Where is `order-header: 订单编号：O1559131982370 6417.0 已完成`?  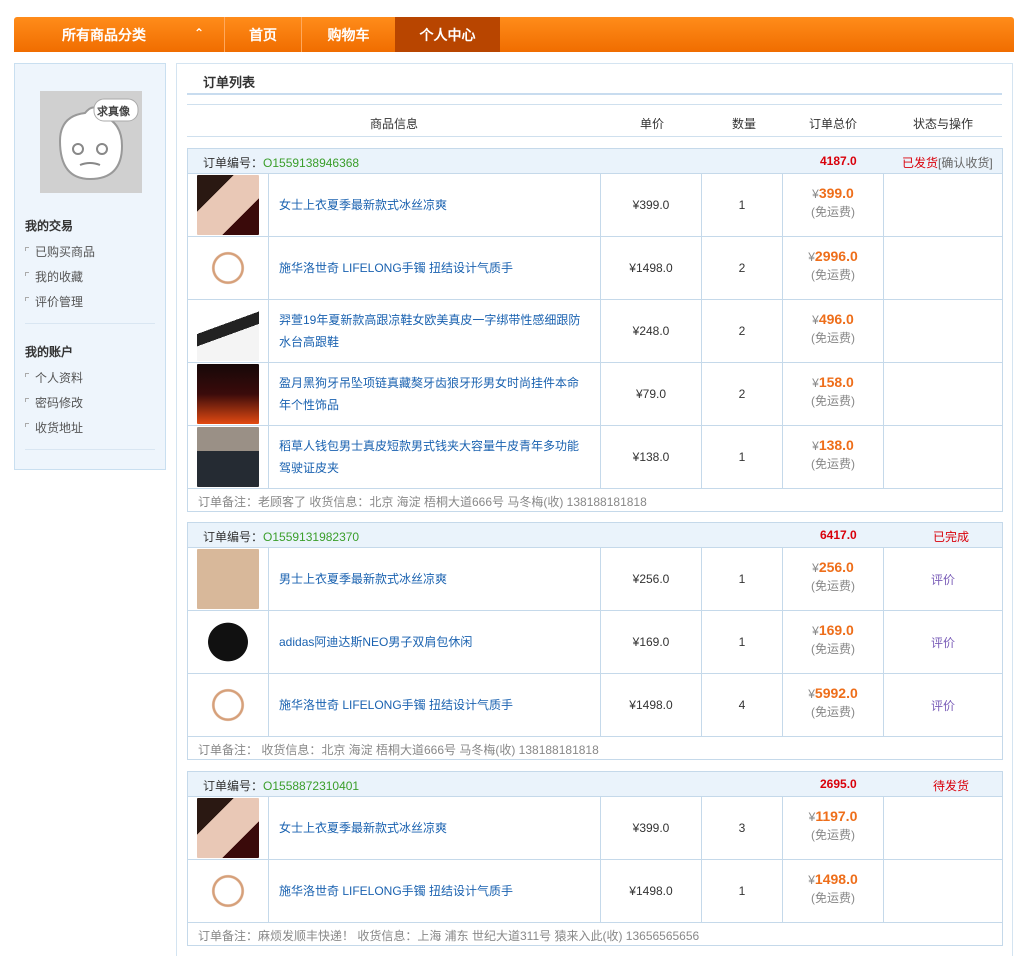 order-header: 订单编号：O1559131982370 6417.0 已完成 is located at coordinates (595, 535).